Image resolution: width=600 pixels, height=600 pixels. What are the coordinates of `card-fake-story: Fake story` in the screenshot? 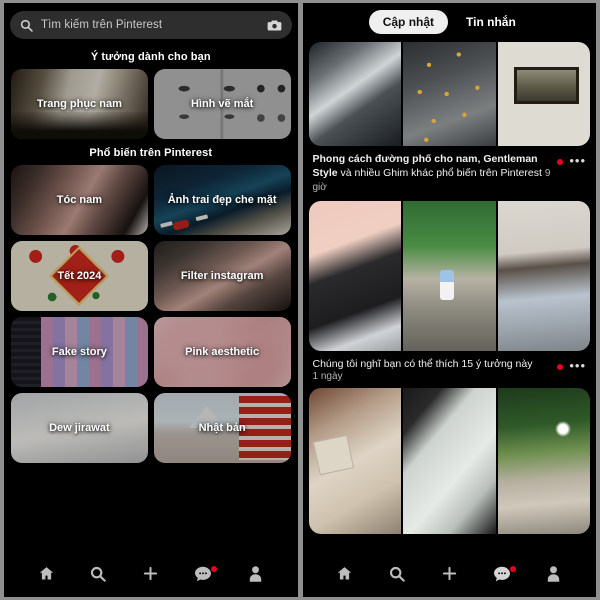 It's located at (79, 352).